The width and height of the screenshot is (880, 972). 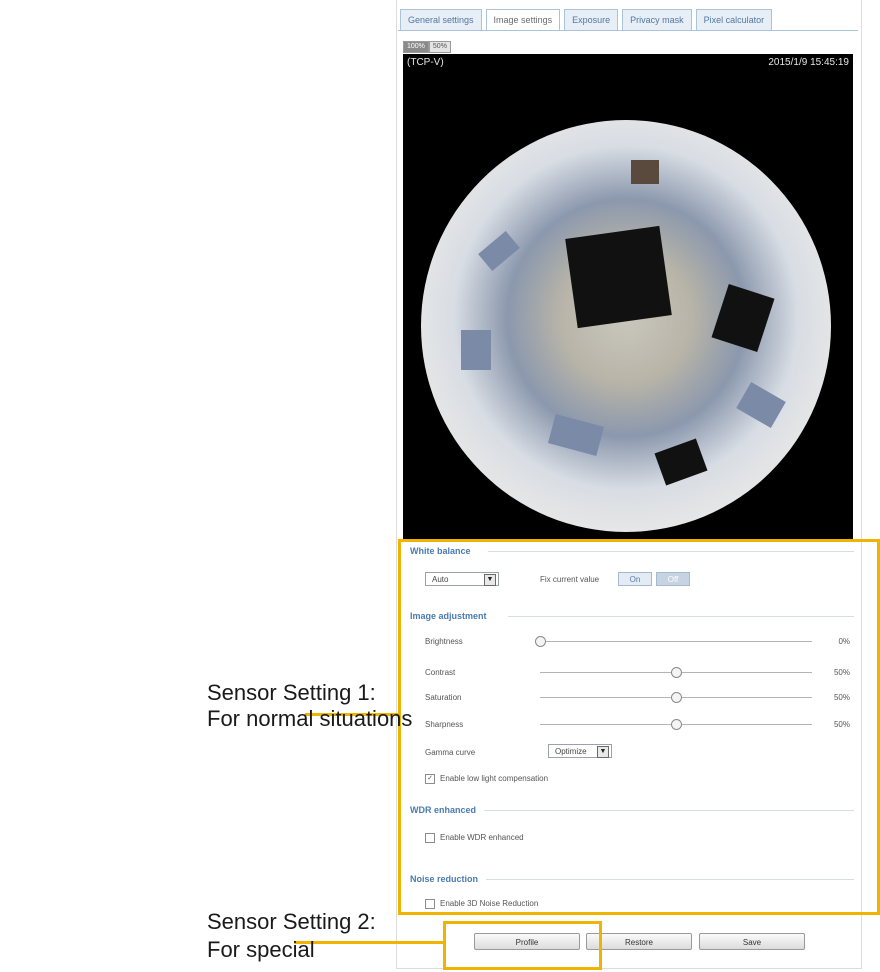 I want to click on sensor-setting-2-pointer, so click(x=370, y=942).